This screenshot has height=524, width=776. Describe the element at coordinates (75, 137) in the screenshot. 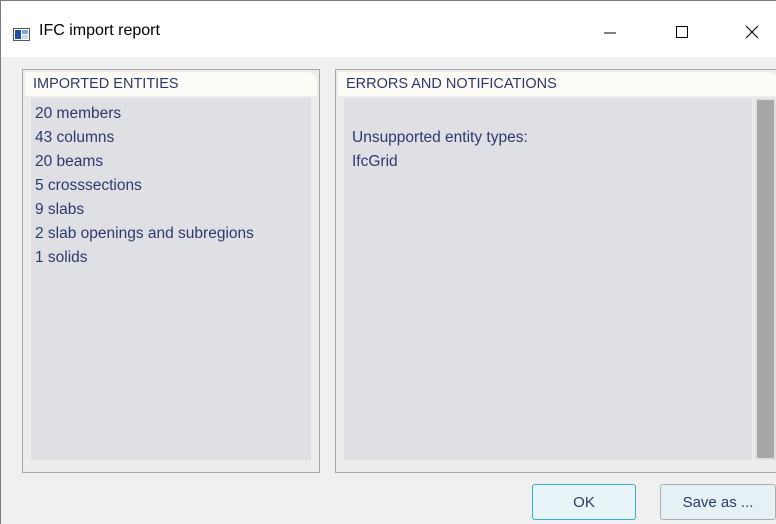

I see `list-item: 43 columns` at that location.